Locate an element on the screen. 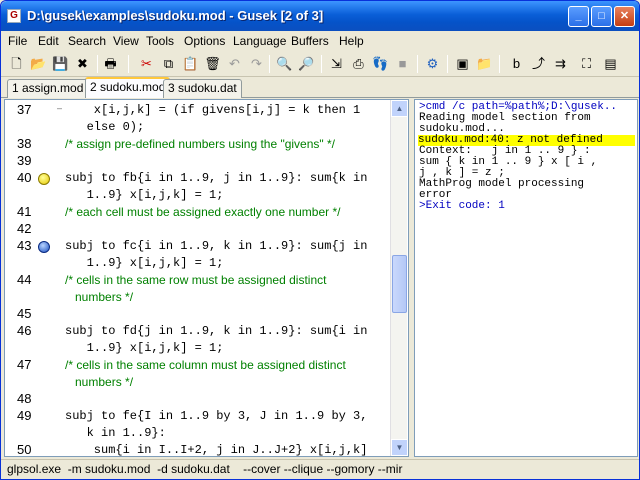 Image resolution: width=640 pixels, height=480 pixels. paste-icon: 📋 is located at coordinates (190, 63).